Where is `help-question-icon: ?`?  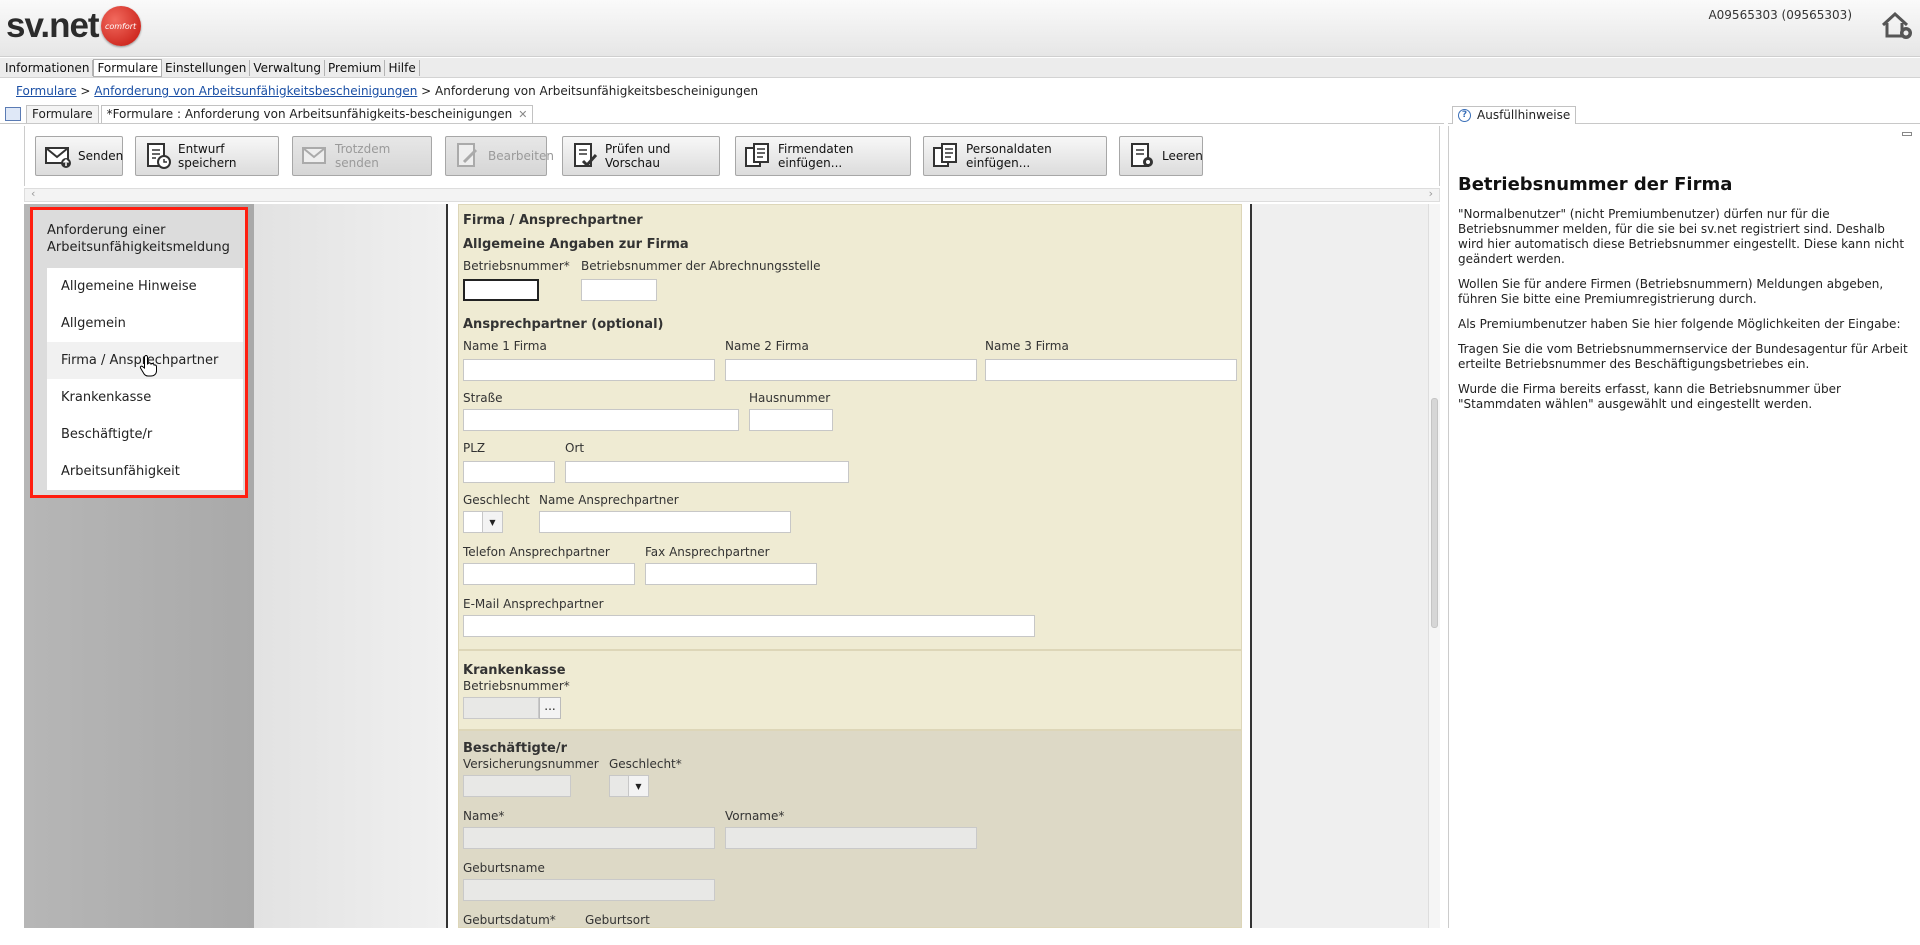
help-question-icon: ? is located at coordinates (1464, 115).